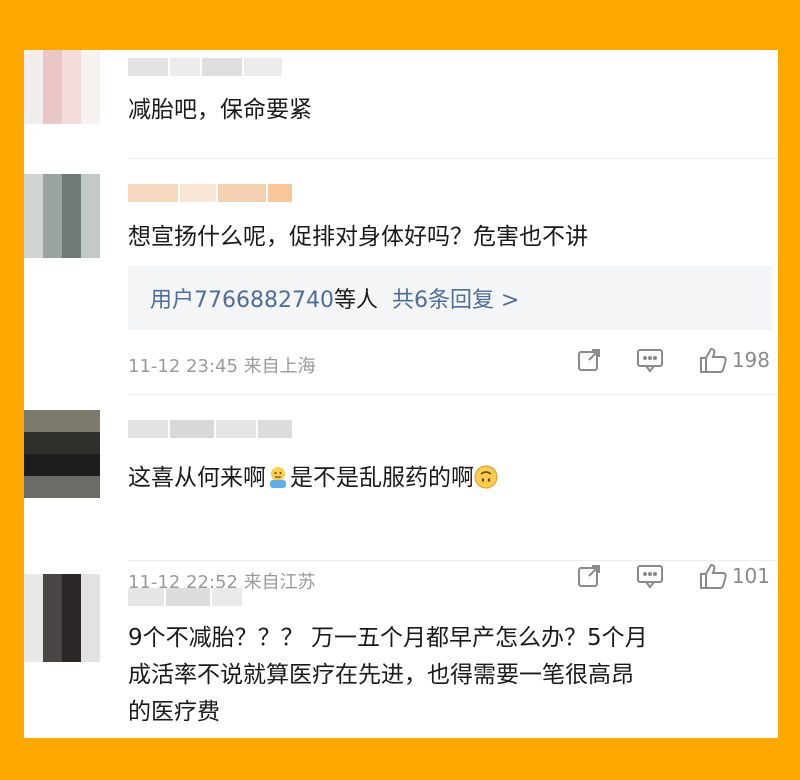 This screenshot has width=800, height=780. I want to click on like-count: 101, so click(750, 576).